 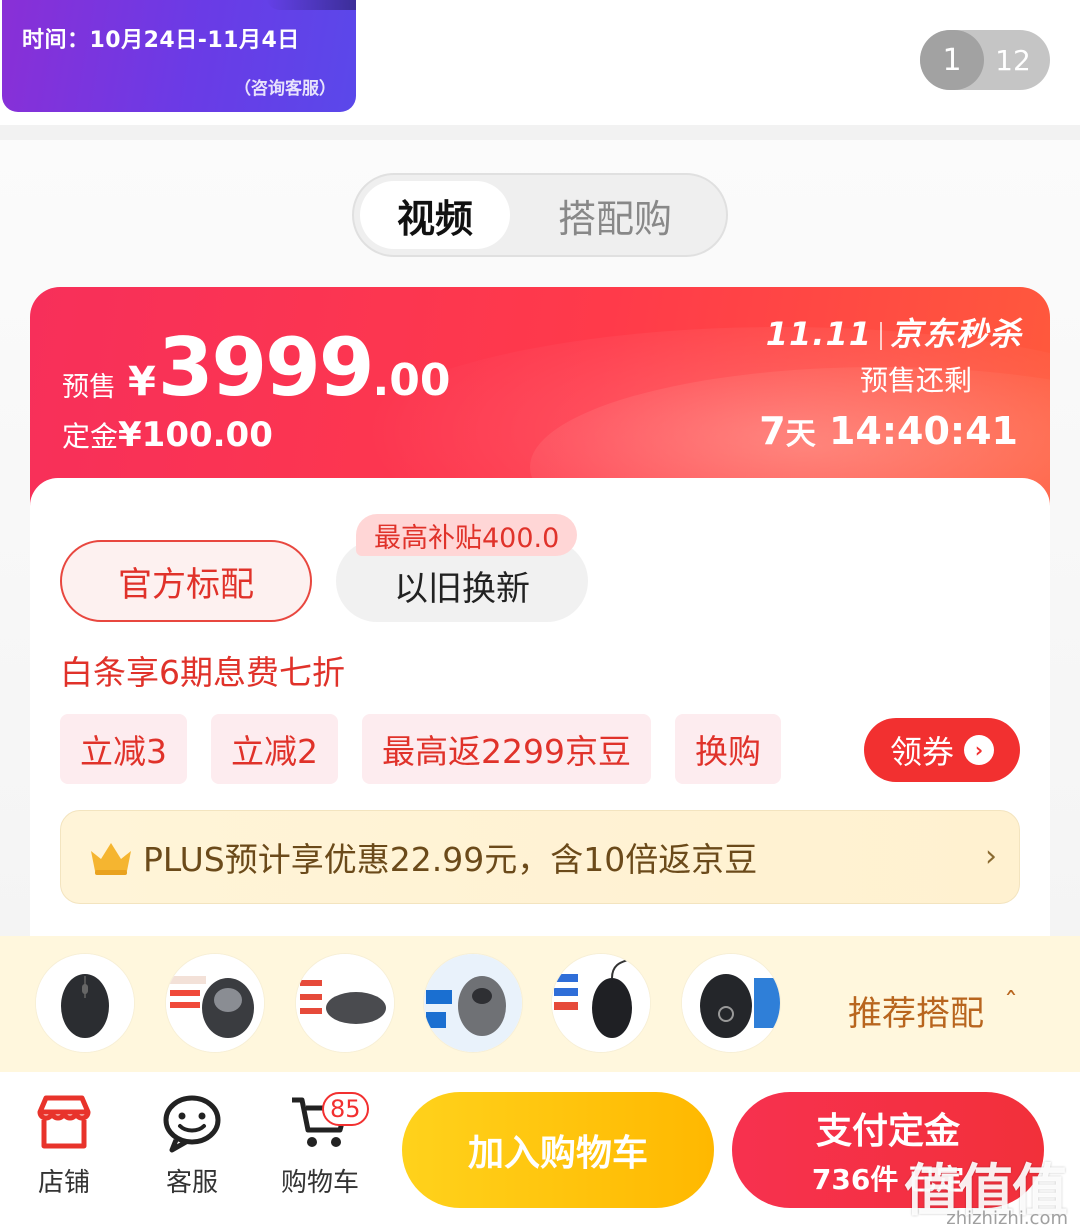 What do you see at coordinates (1011, 1002) in the screenshot?
I see `chevron-up-icon: ˆ` at bounding box center [1011, 1002].